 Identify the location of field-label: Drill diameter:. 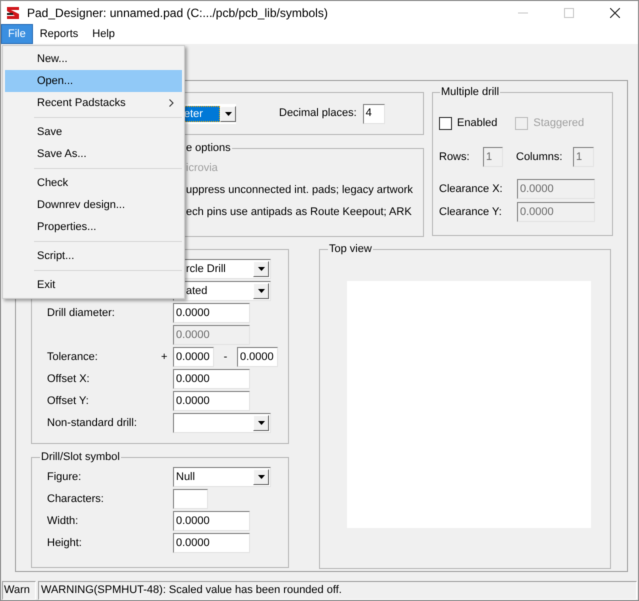
(81, 313).